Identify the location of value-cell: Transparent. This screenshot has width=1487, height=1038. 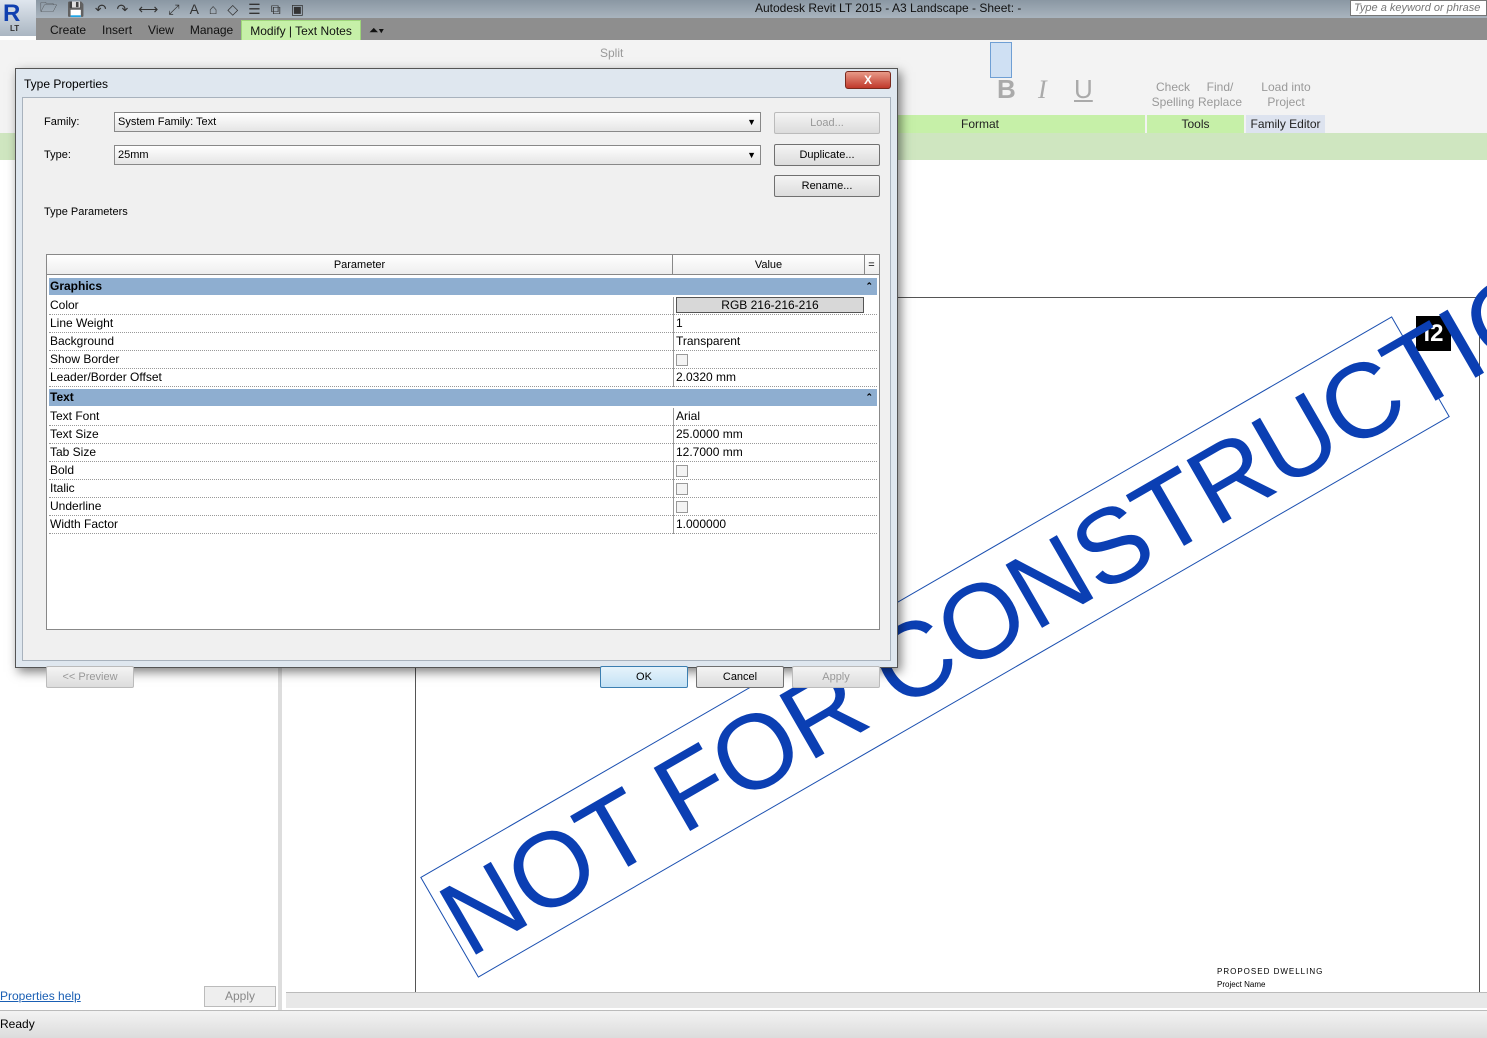
(771, 342).